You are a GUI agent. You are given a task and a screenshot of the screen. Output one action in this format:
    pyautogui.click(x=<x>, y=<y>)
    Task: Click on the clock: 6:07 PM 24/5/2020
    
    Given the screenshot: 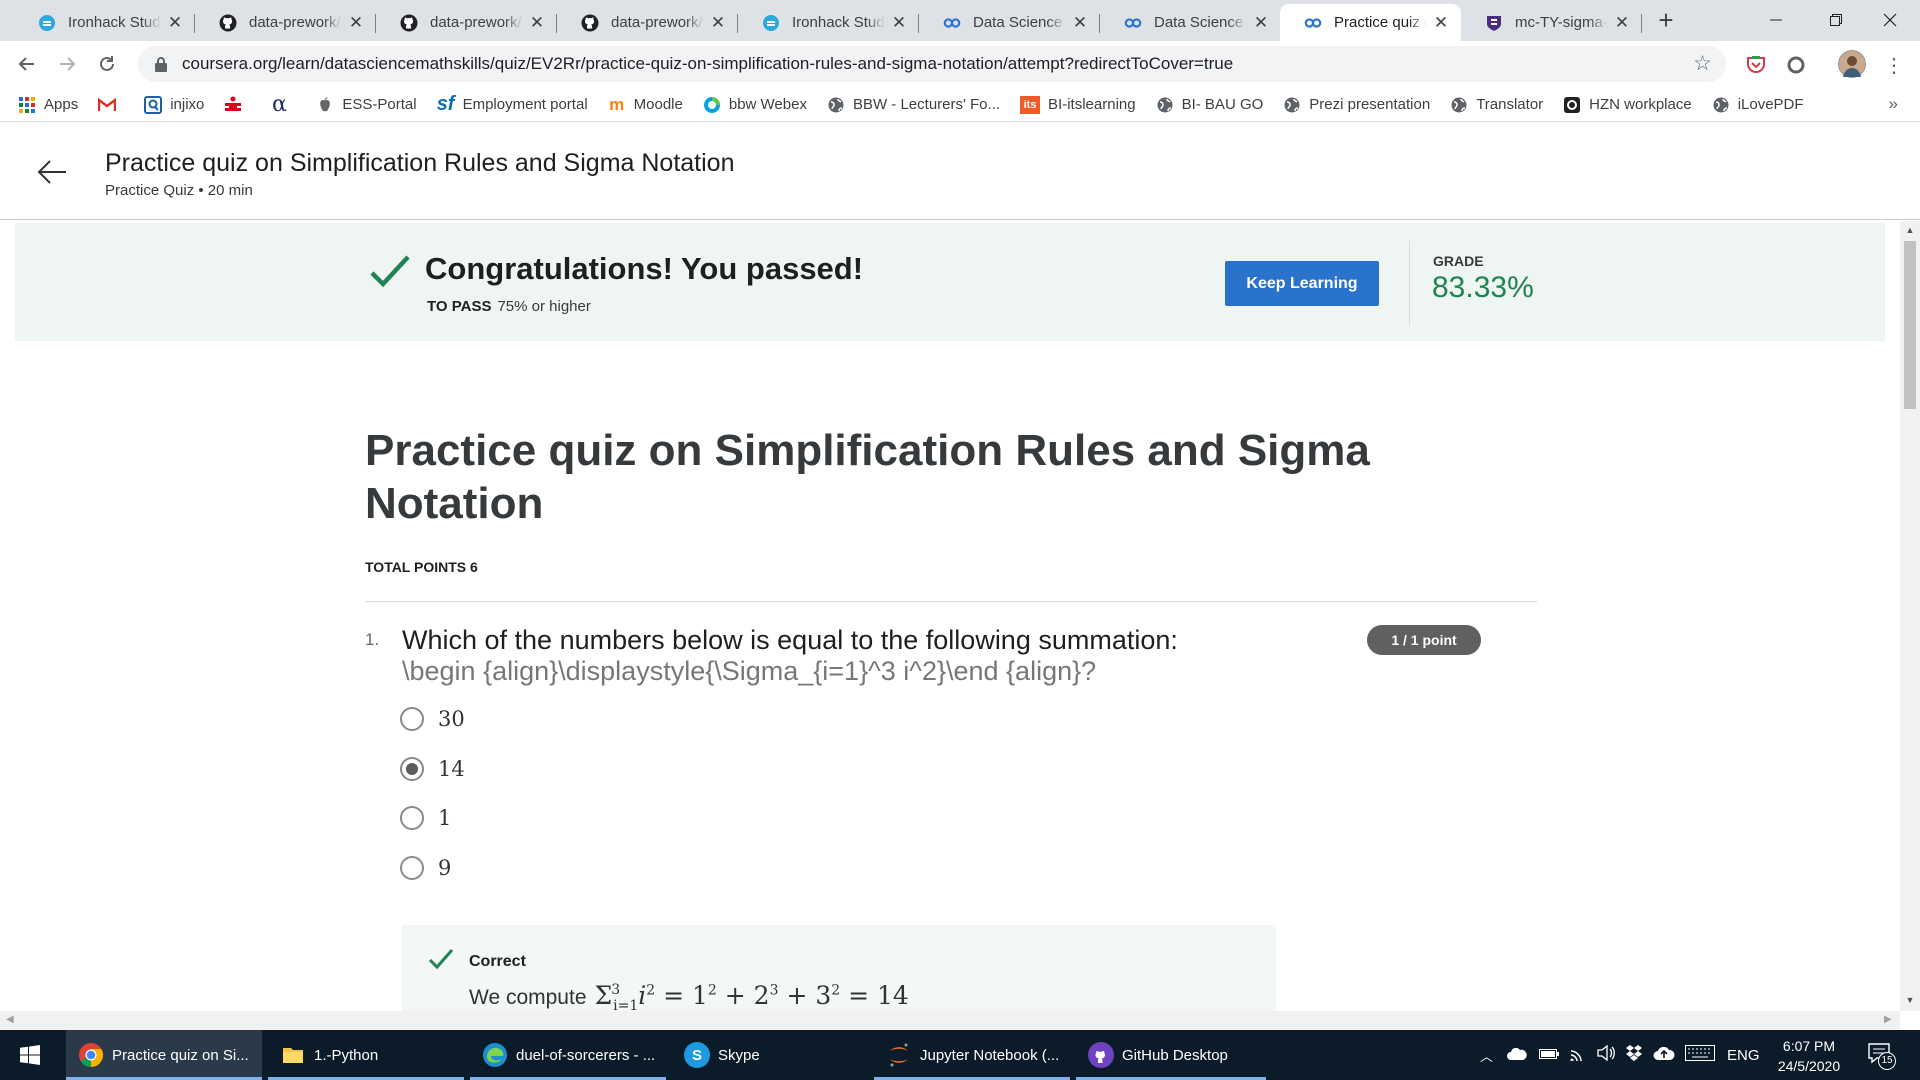 What is the action you would take?
    pyautogui.click(x=1809, y=1056)
    